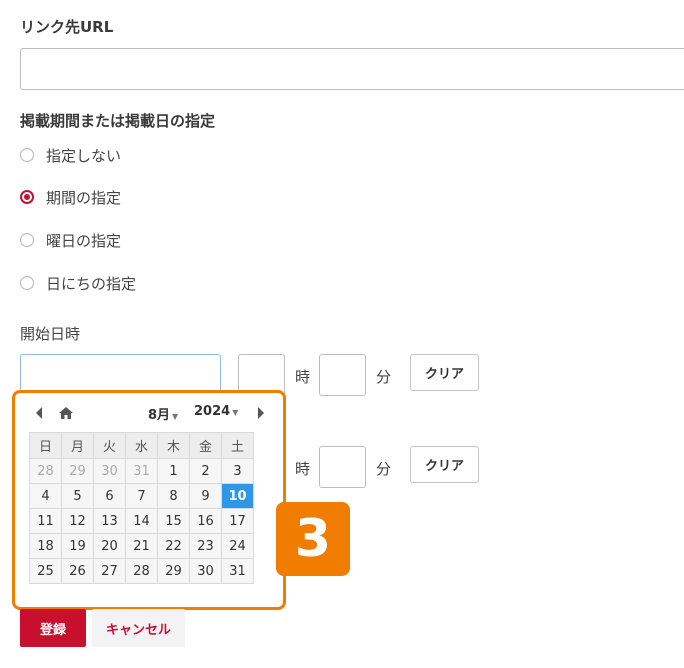  I want to click on calendar-day: 18, so click(45, 546).